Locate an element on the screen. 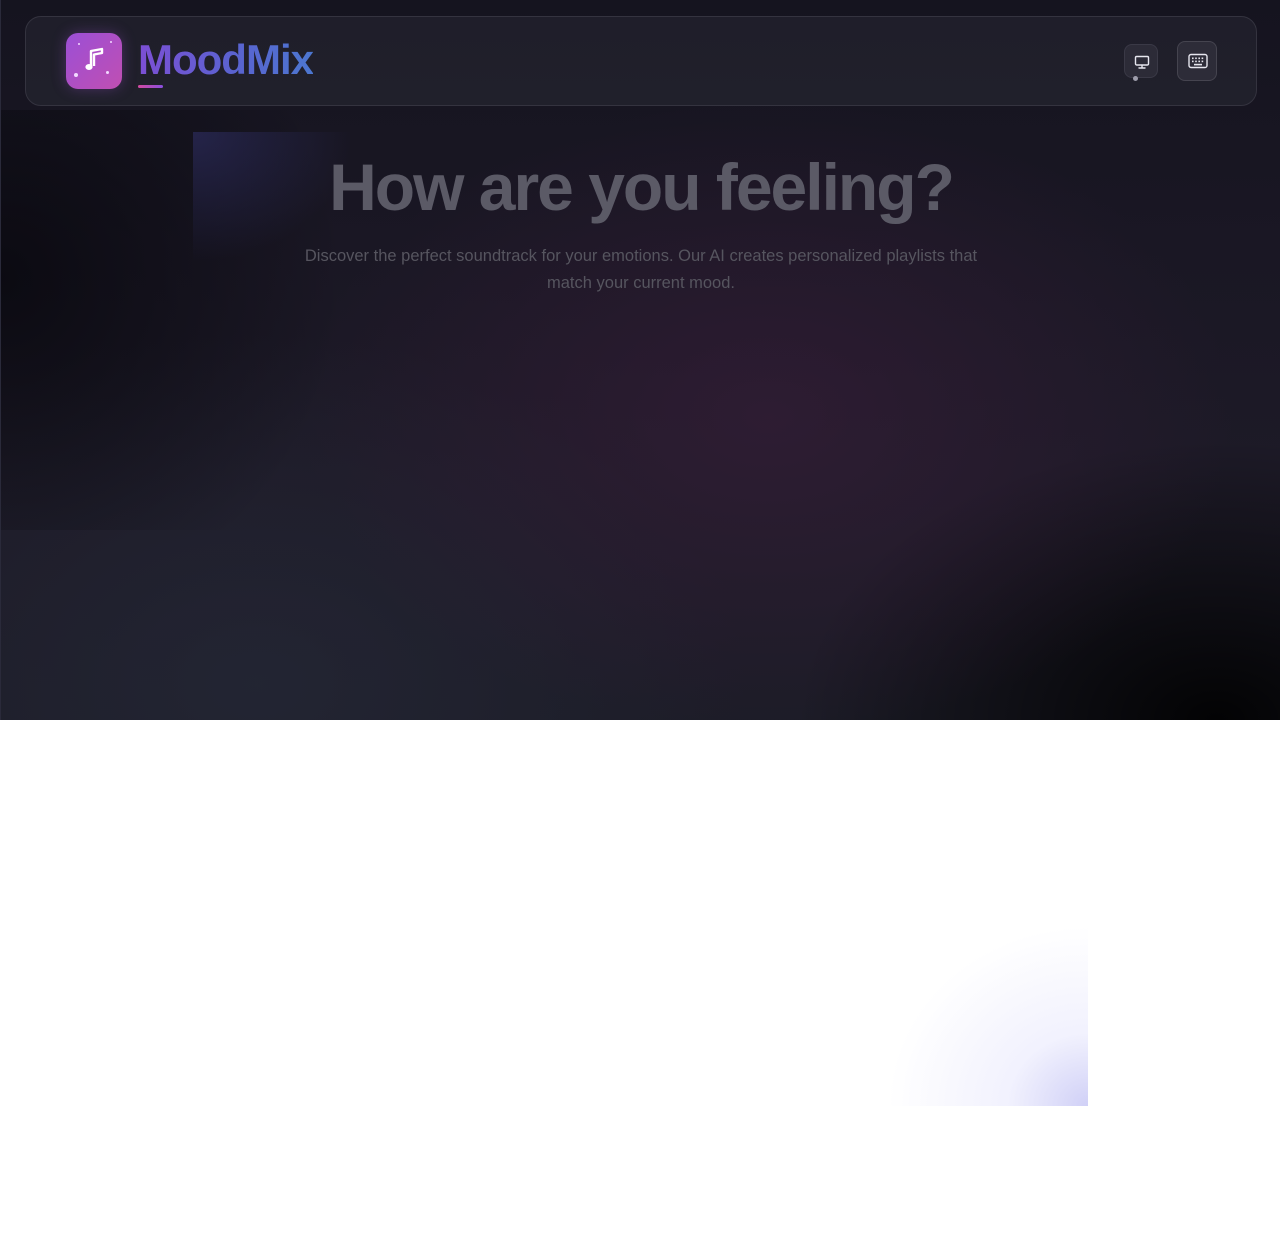 The image size is (1280, 1252). brand-name: MoodMix is located at coordinates (226, 60).